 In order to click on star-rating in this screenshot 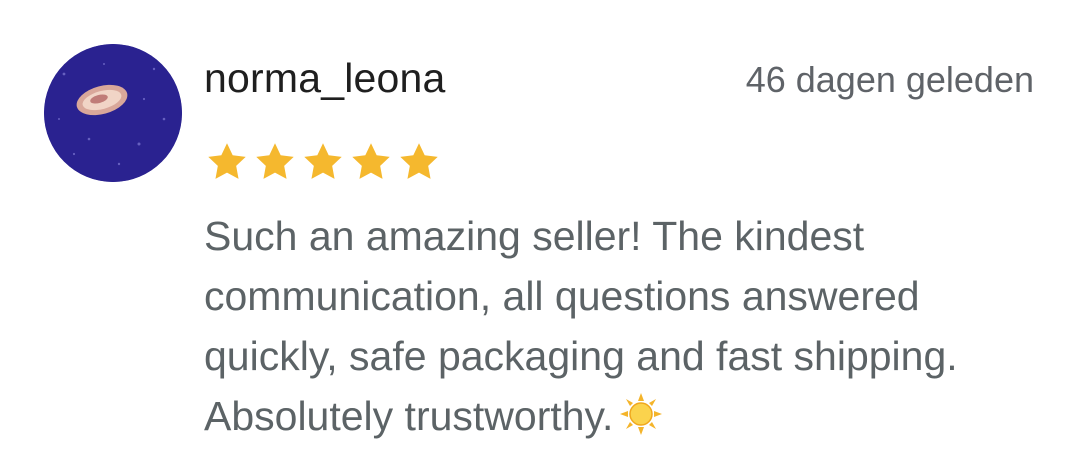, I will do `click(323, 162)`.